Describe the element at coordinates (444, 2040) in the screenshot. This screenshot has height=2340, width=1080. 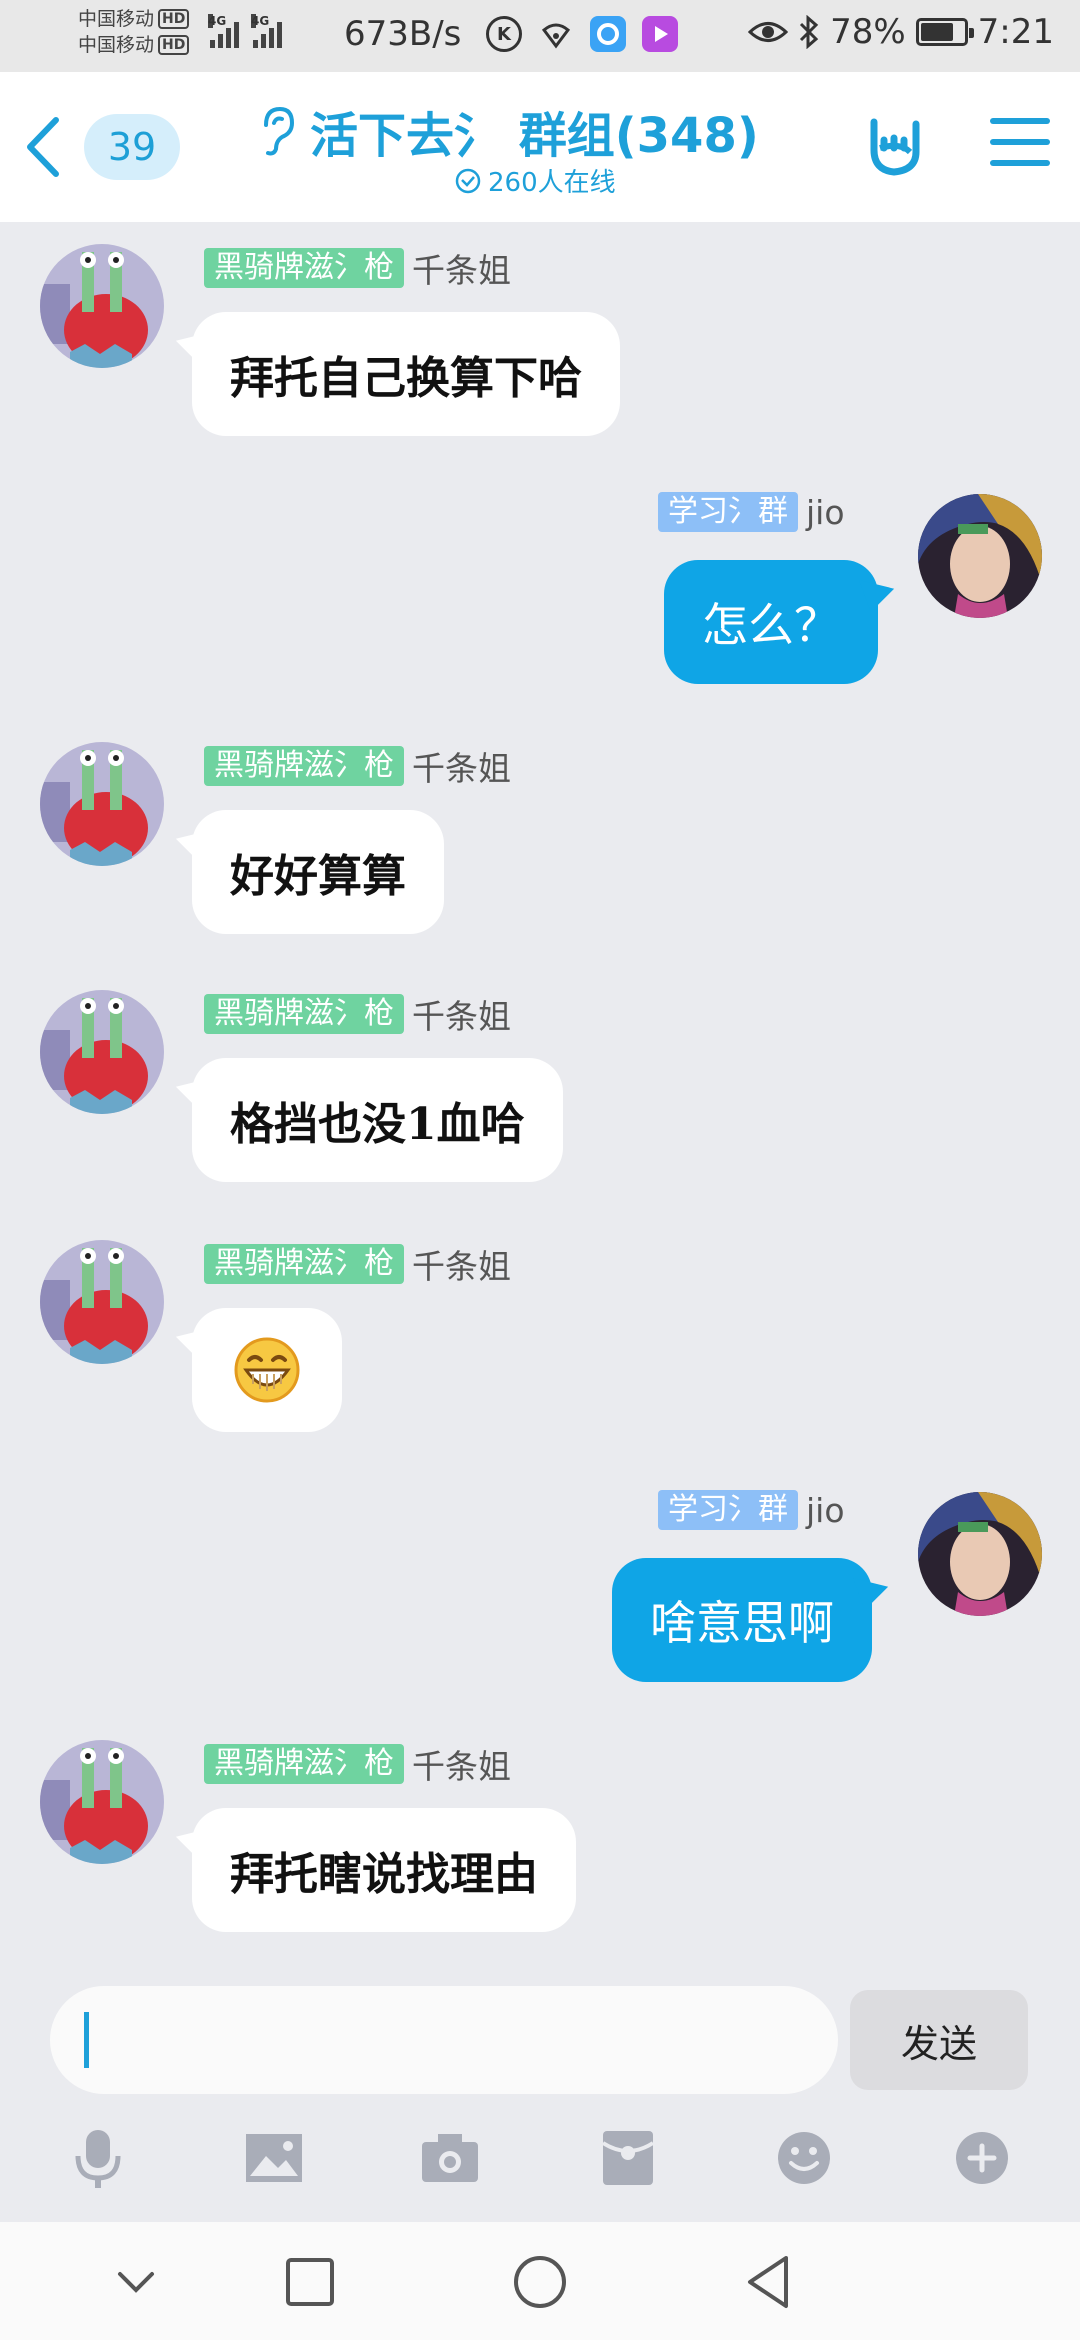
I see `message-input` at that location.